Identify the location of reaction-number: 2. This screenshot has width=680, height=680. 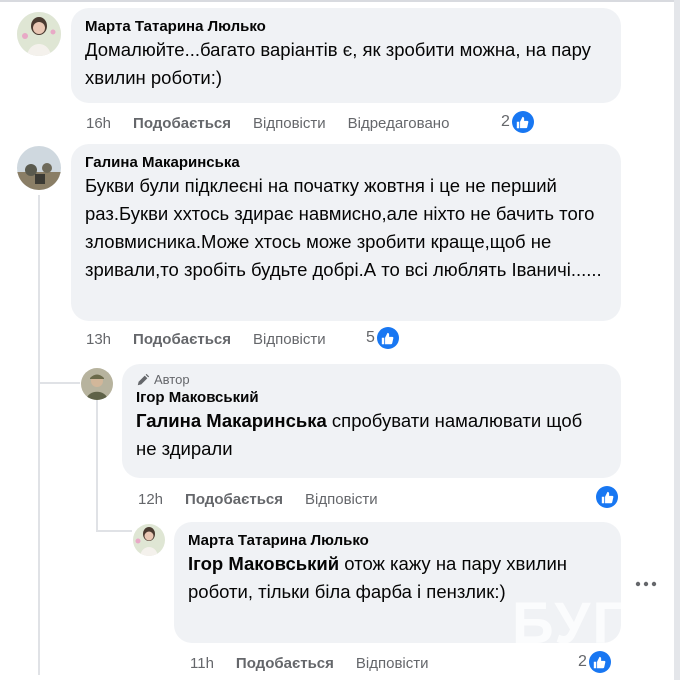
(505, 121).